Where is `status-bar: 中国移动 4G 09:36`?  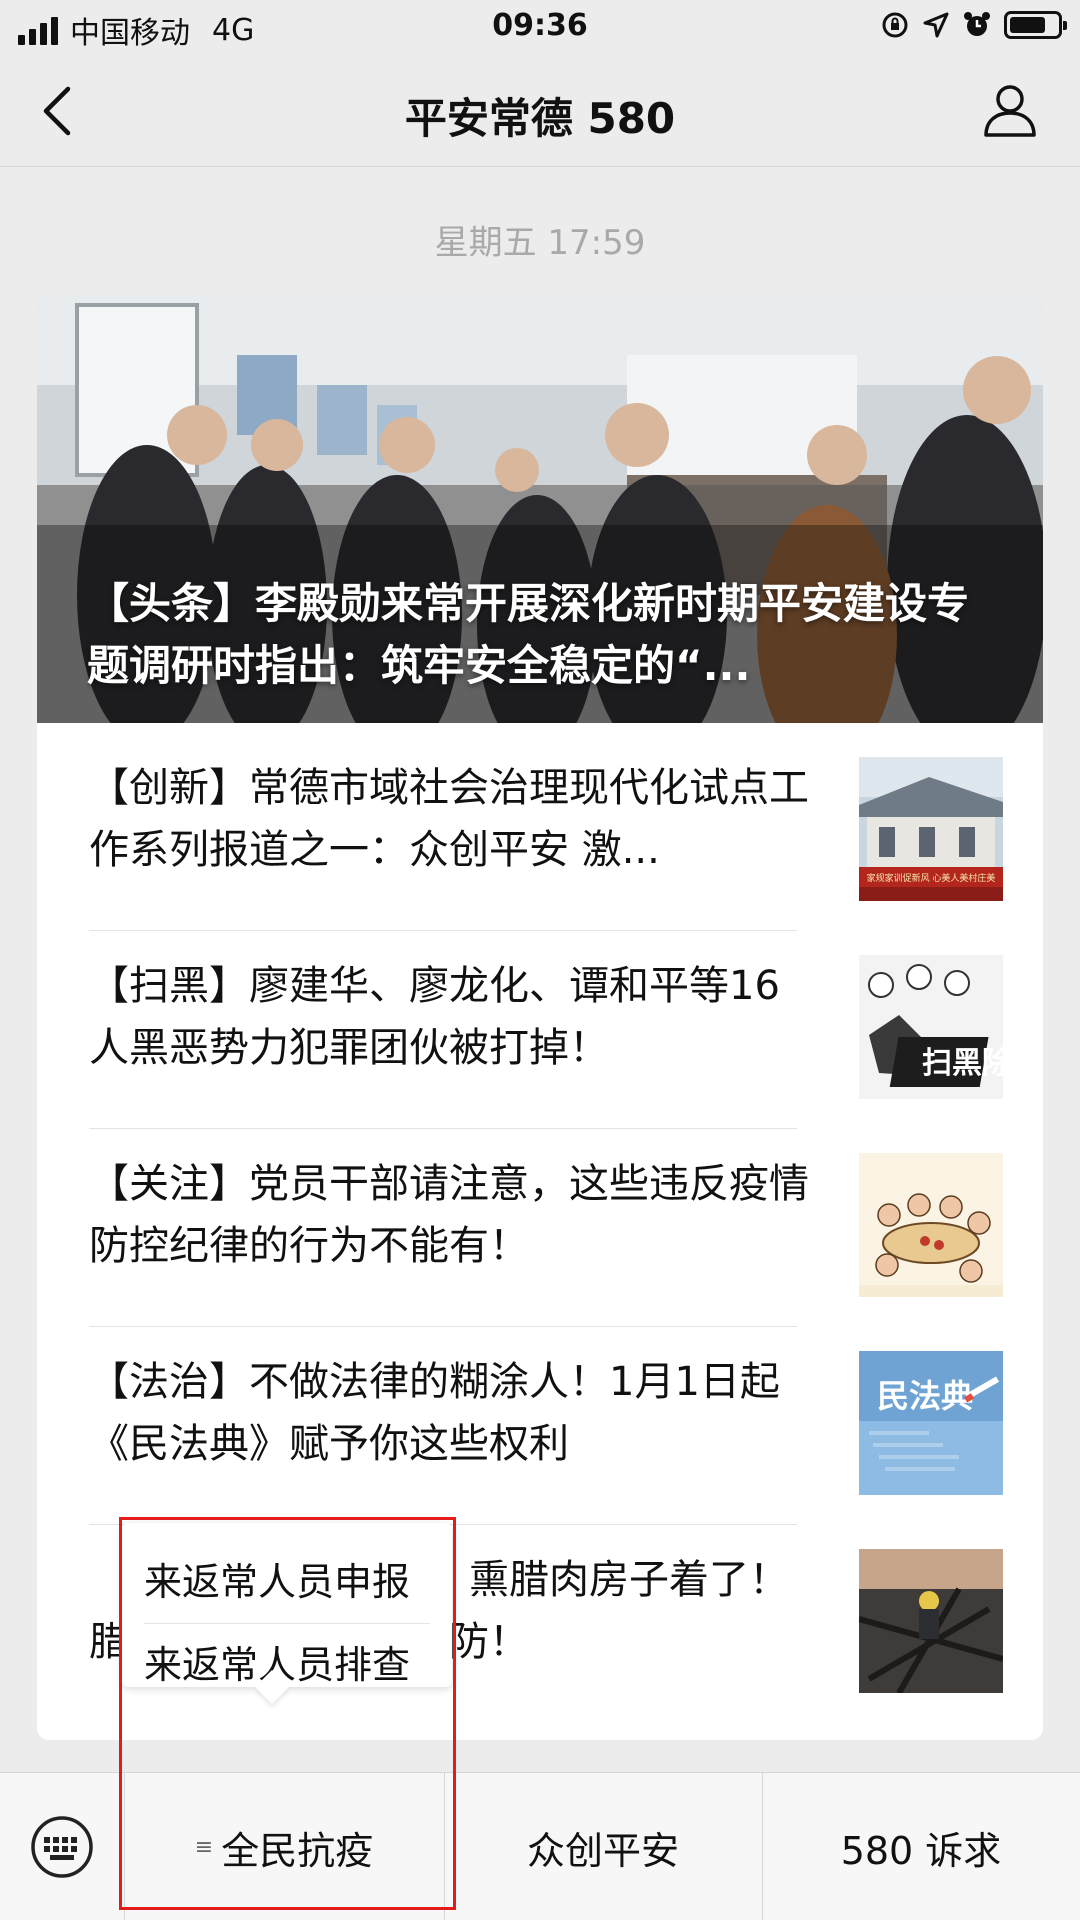 status-bar: 中国移动 4G 09:36 is located at coordinates (540, 27).